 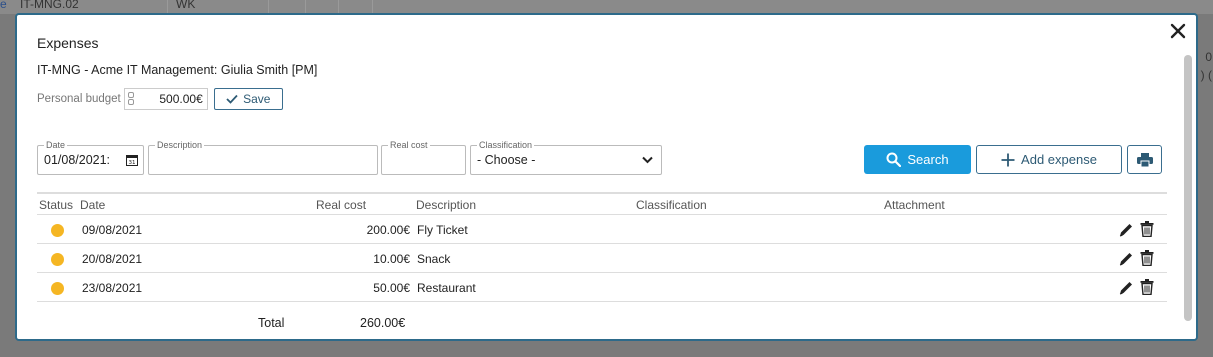 What do you see at coordinates (423, 157) in the screenshot?
I see `real-cost-filter-field: Real cost` at bounding box center [423, 157].